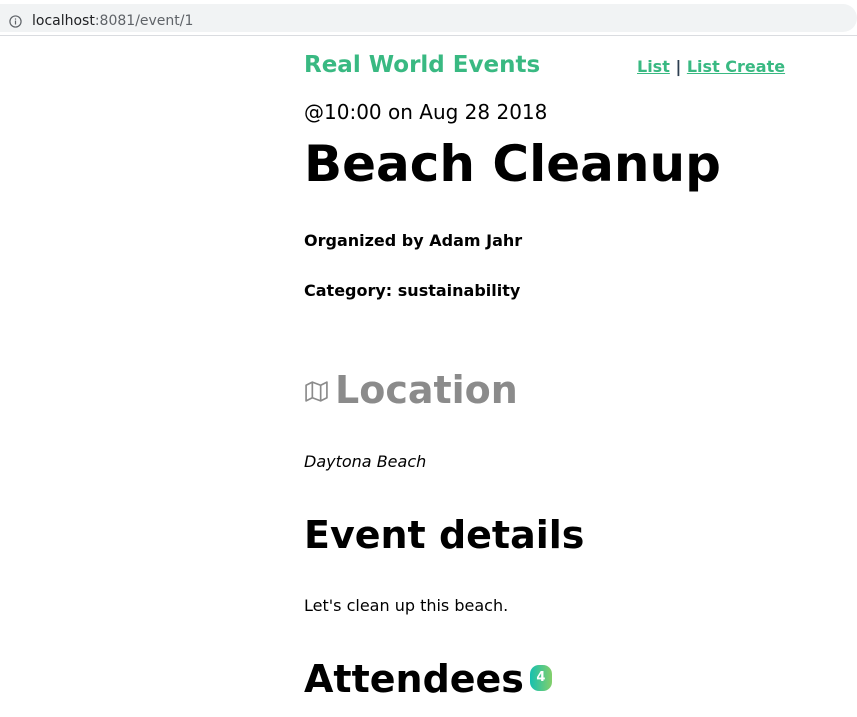  What do you see at coordinates (512, 164) in the screenshot?
I see `event-title: Beach Cleanup` at bounding box center [512, 164].